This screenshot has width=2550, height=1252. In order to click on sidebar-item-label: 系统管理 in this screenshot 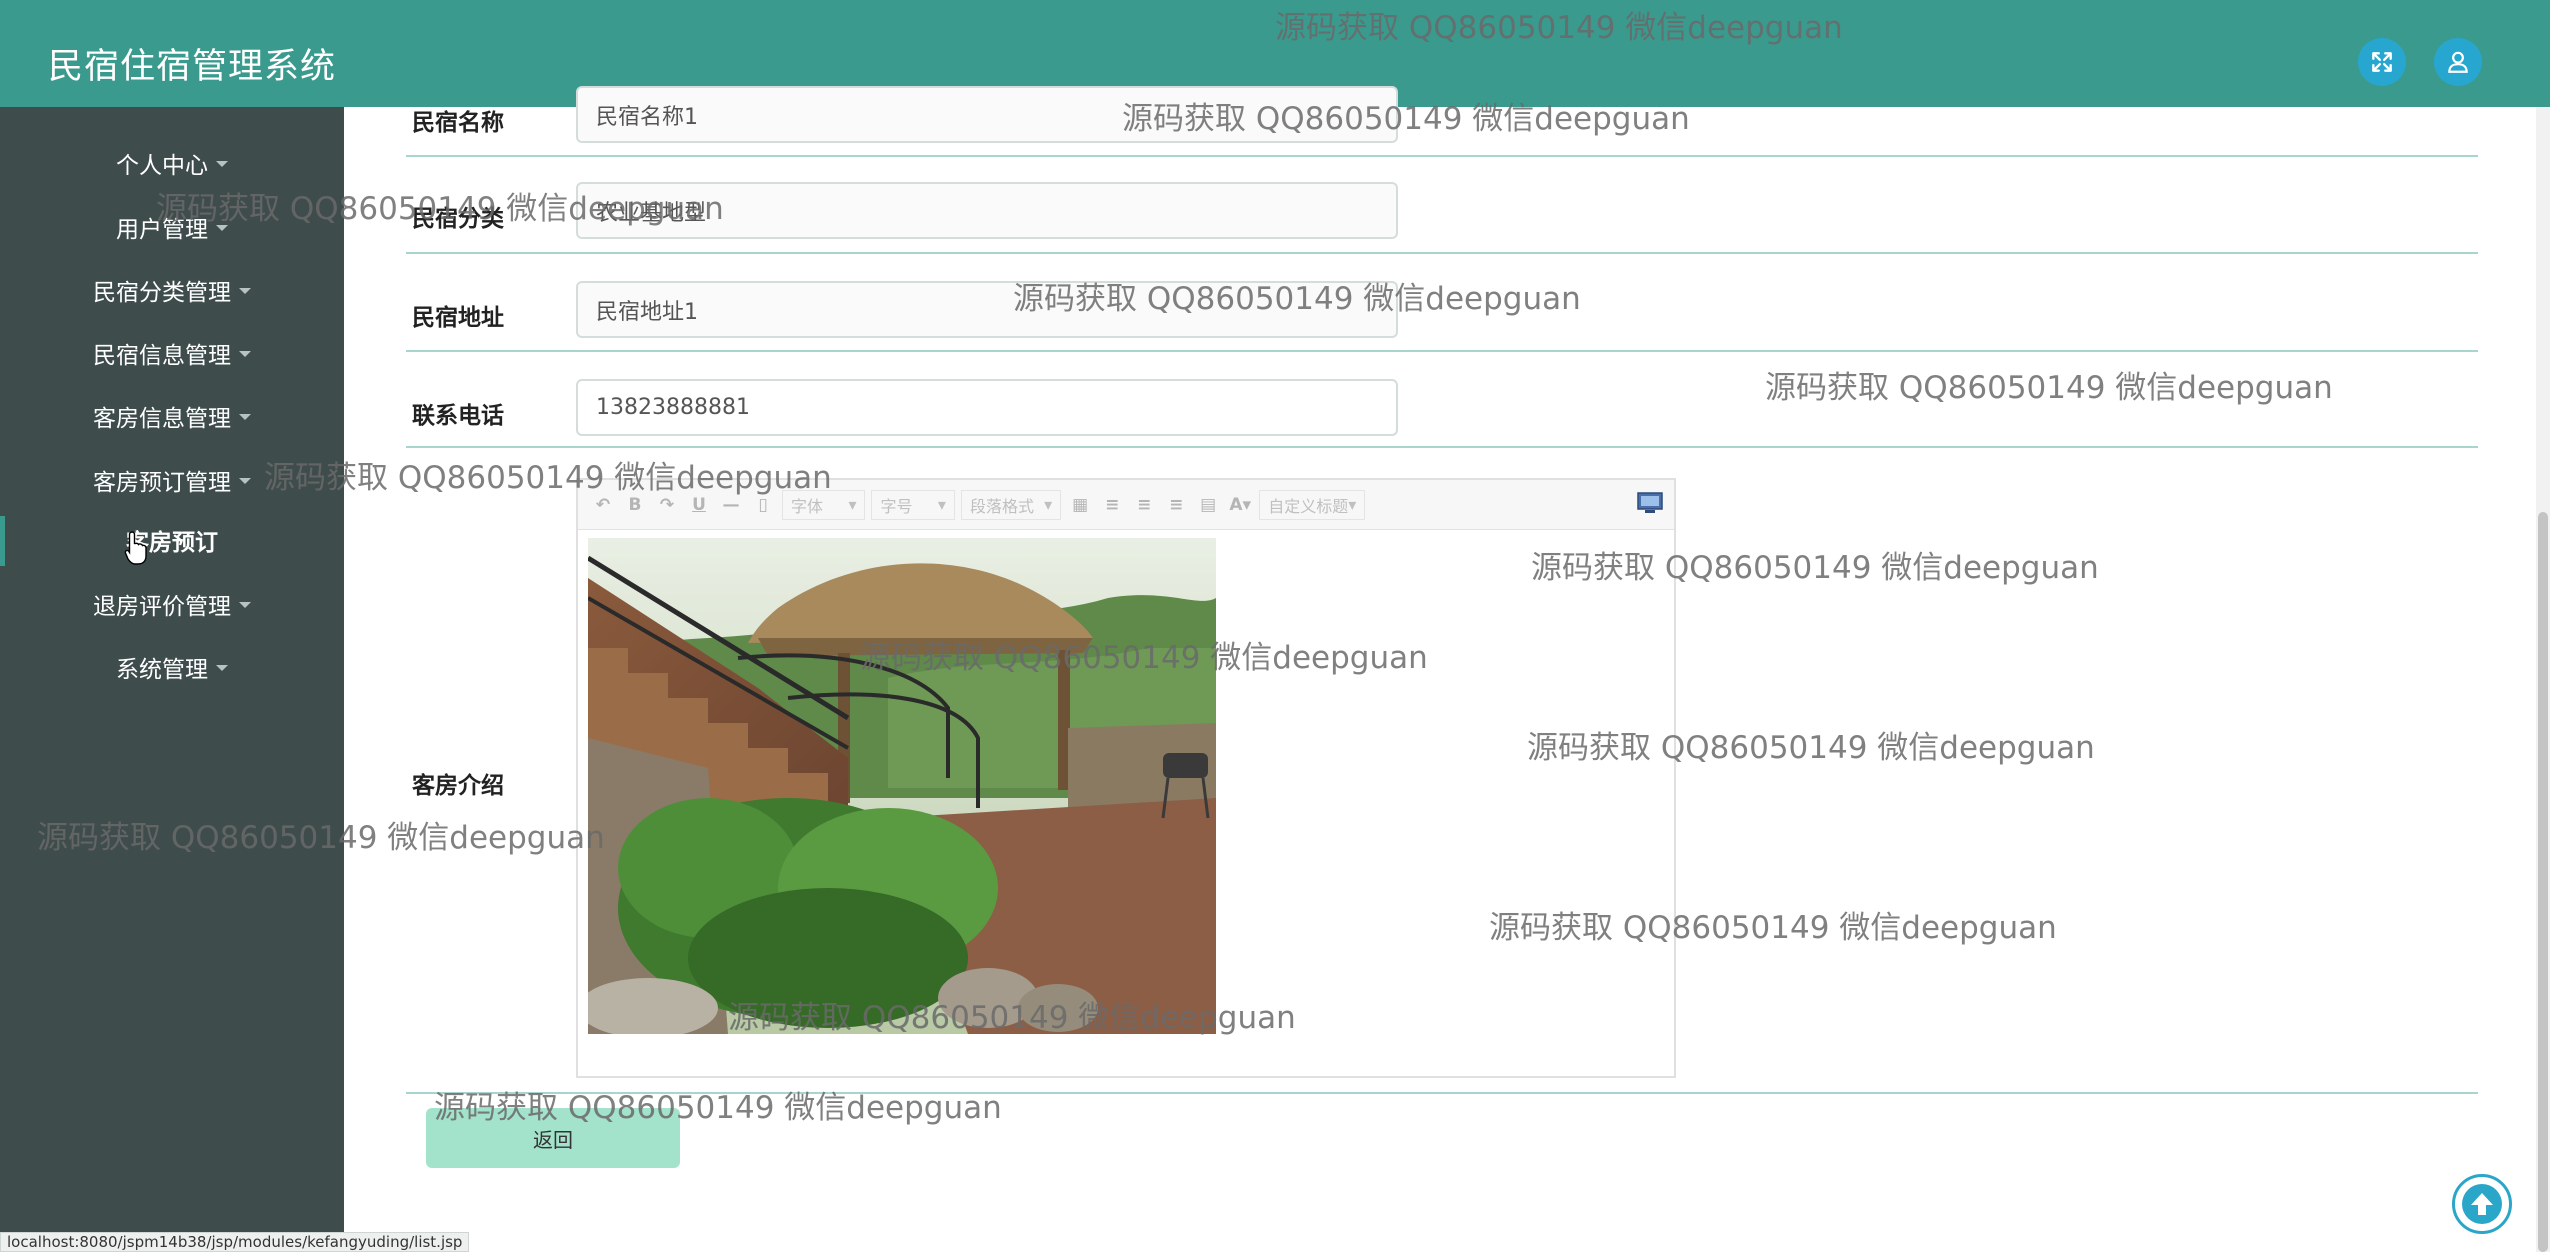, I will do `click(162, 670)`.